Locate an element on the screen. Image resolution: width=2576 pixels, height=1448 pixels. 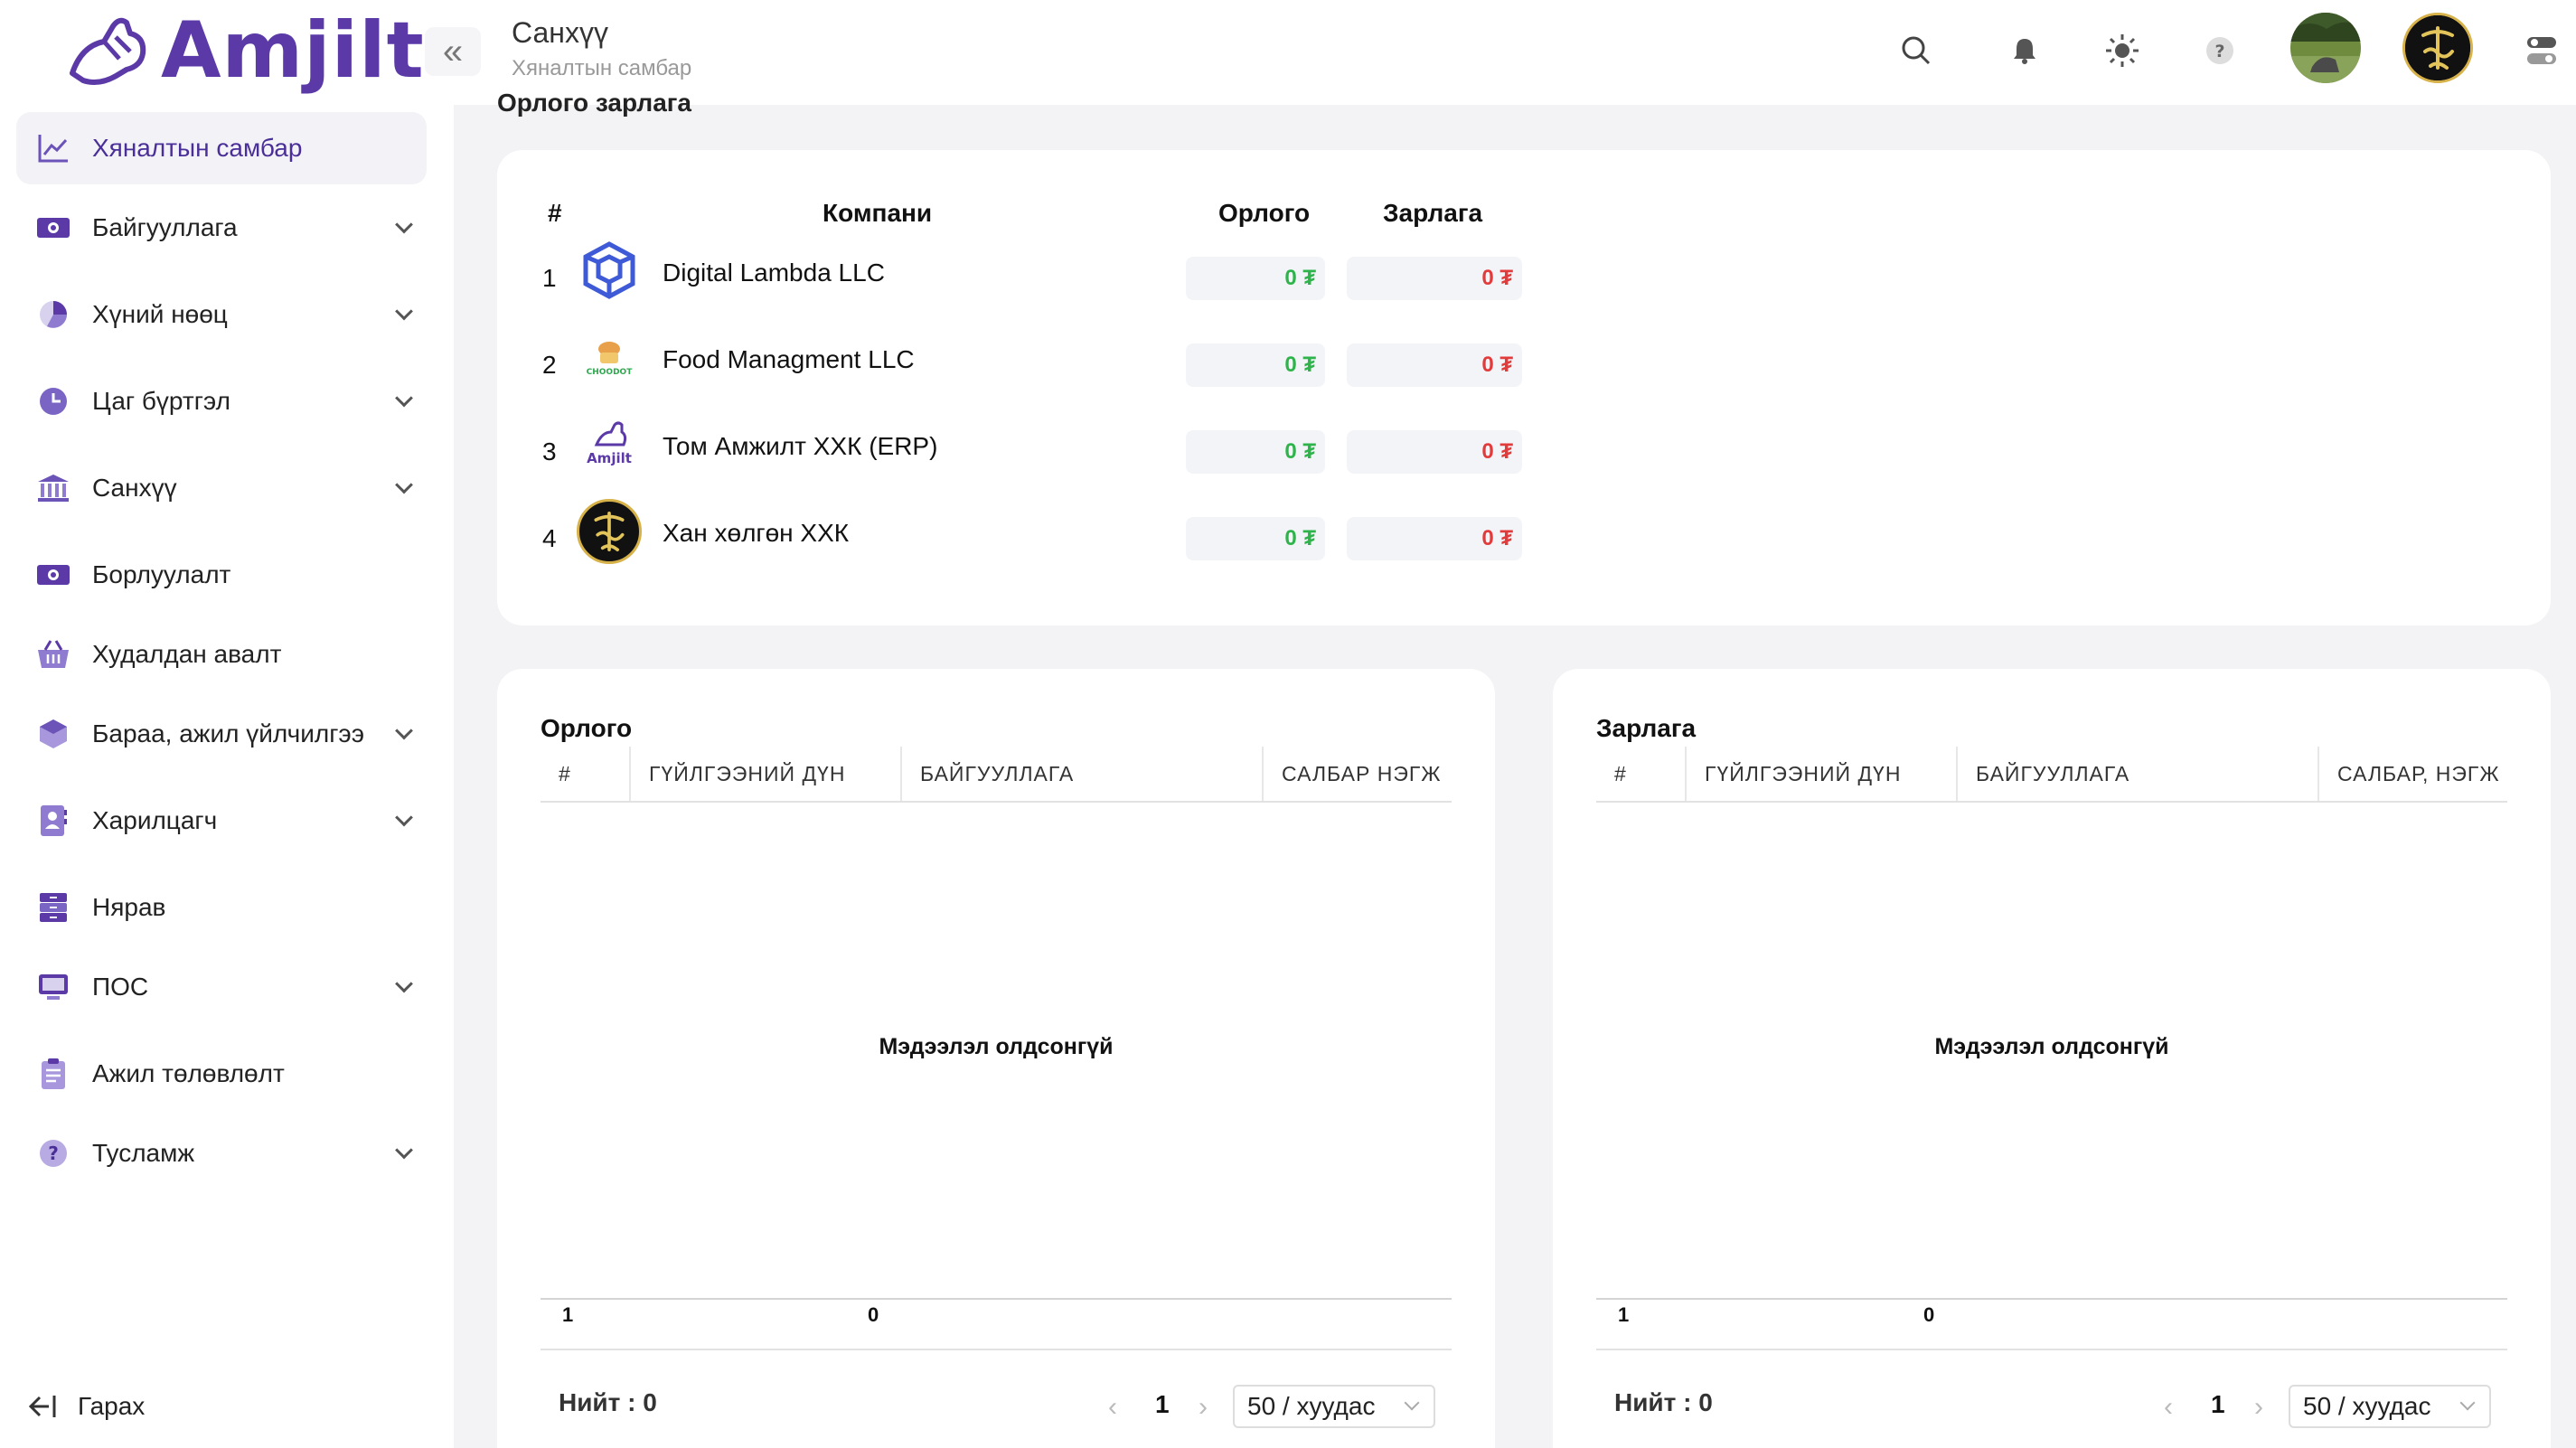
help-button: ? is located at coordinates (2220, 50).